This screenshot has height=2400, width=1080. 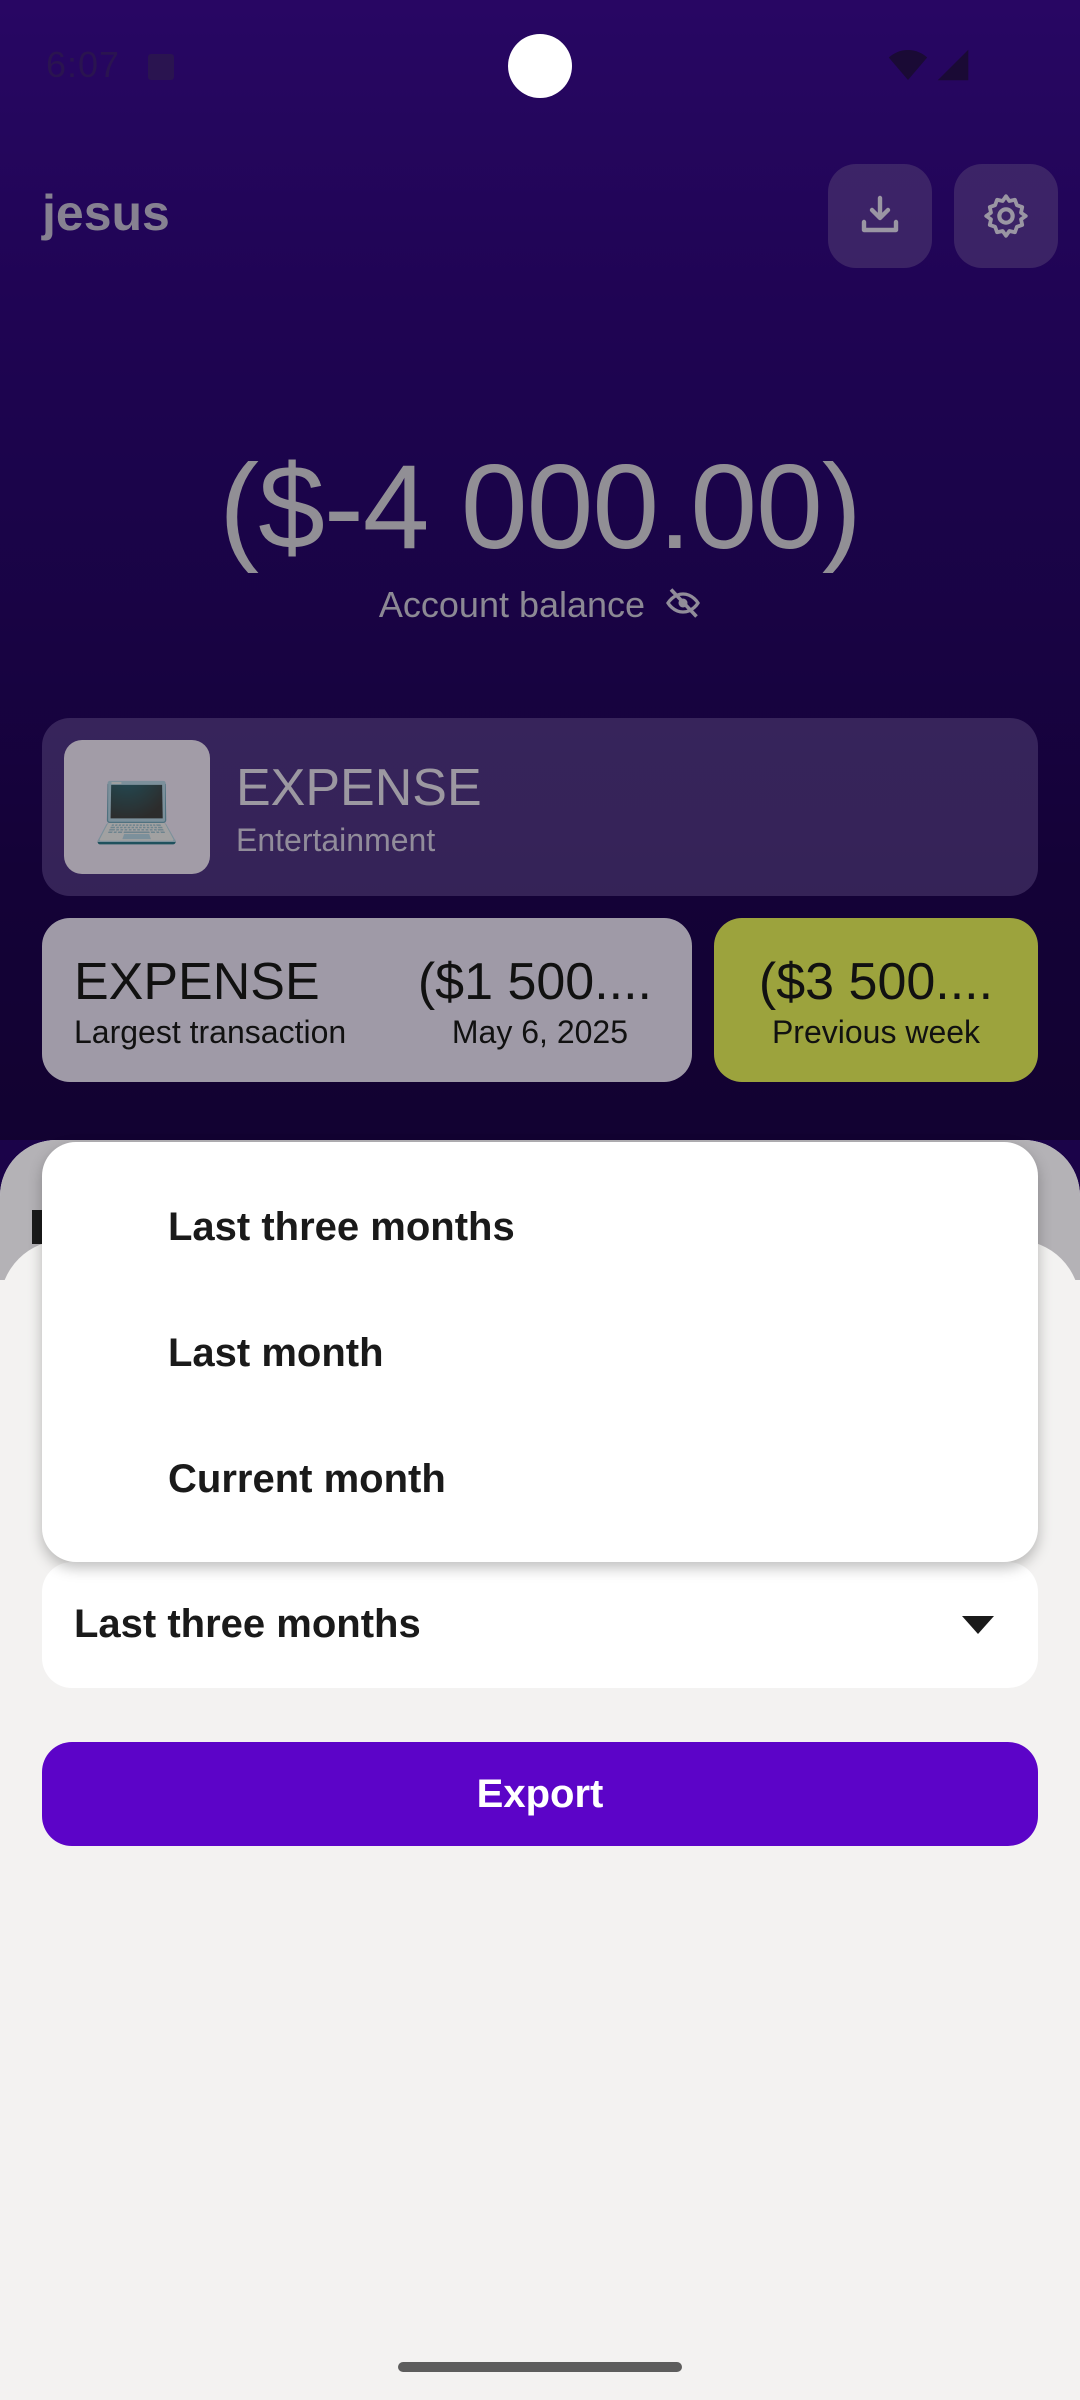 What do you see at coordinates (37, 1227) in the screenshot?
I see `sheet-title-fragment` at bounding box center [37, 1227].